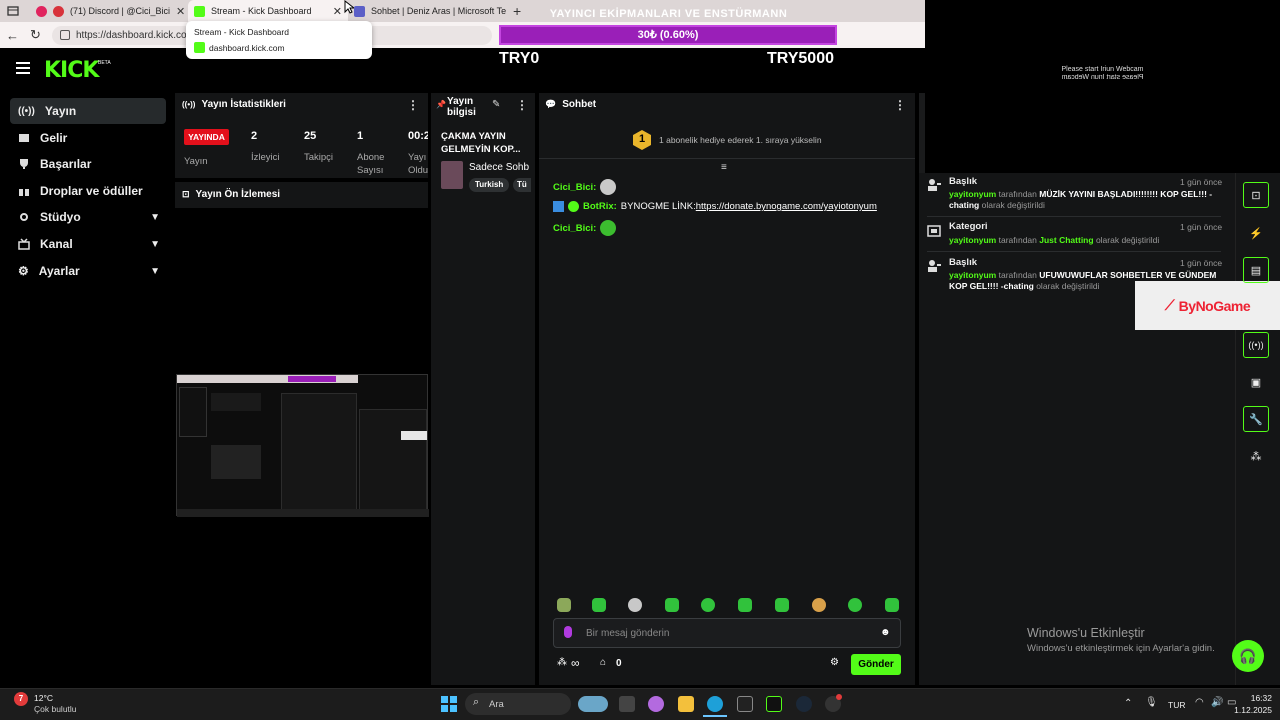 This screenshot has height=720, width=1280. Describe the element at coordinates (922, 133) in the screenshot. I see `panel-edge` at that location.